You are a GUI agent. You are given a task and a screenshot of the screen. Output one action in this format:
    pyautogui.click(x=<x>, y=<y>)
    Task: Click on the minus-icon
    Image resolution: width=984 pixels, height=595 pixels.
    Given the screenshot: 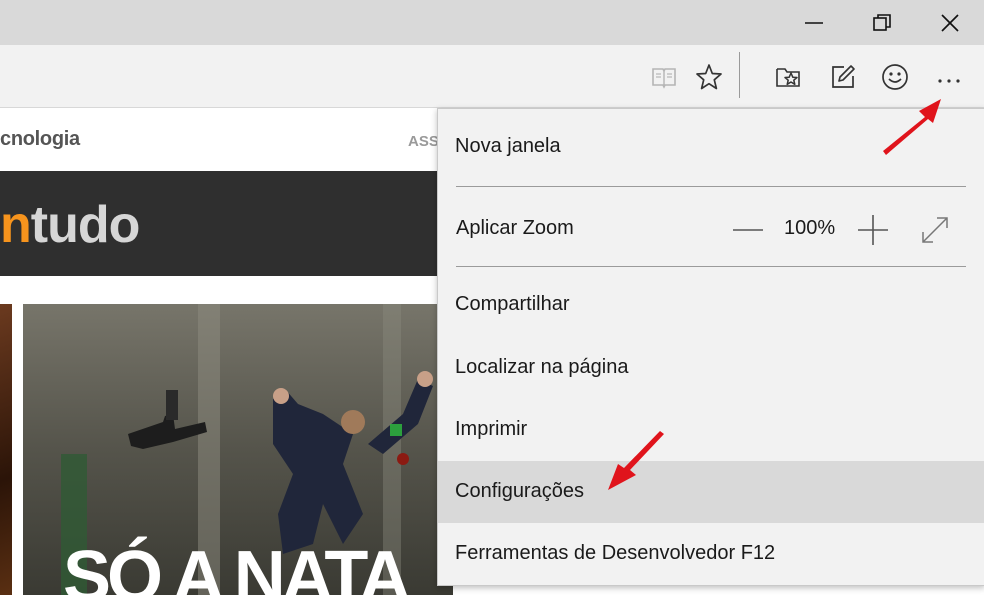 What is the action you would take?
    pyautogui.click(x=748, y=230)
    